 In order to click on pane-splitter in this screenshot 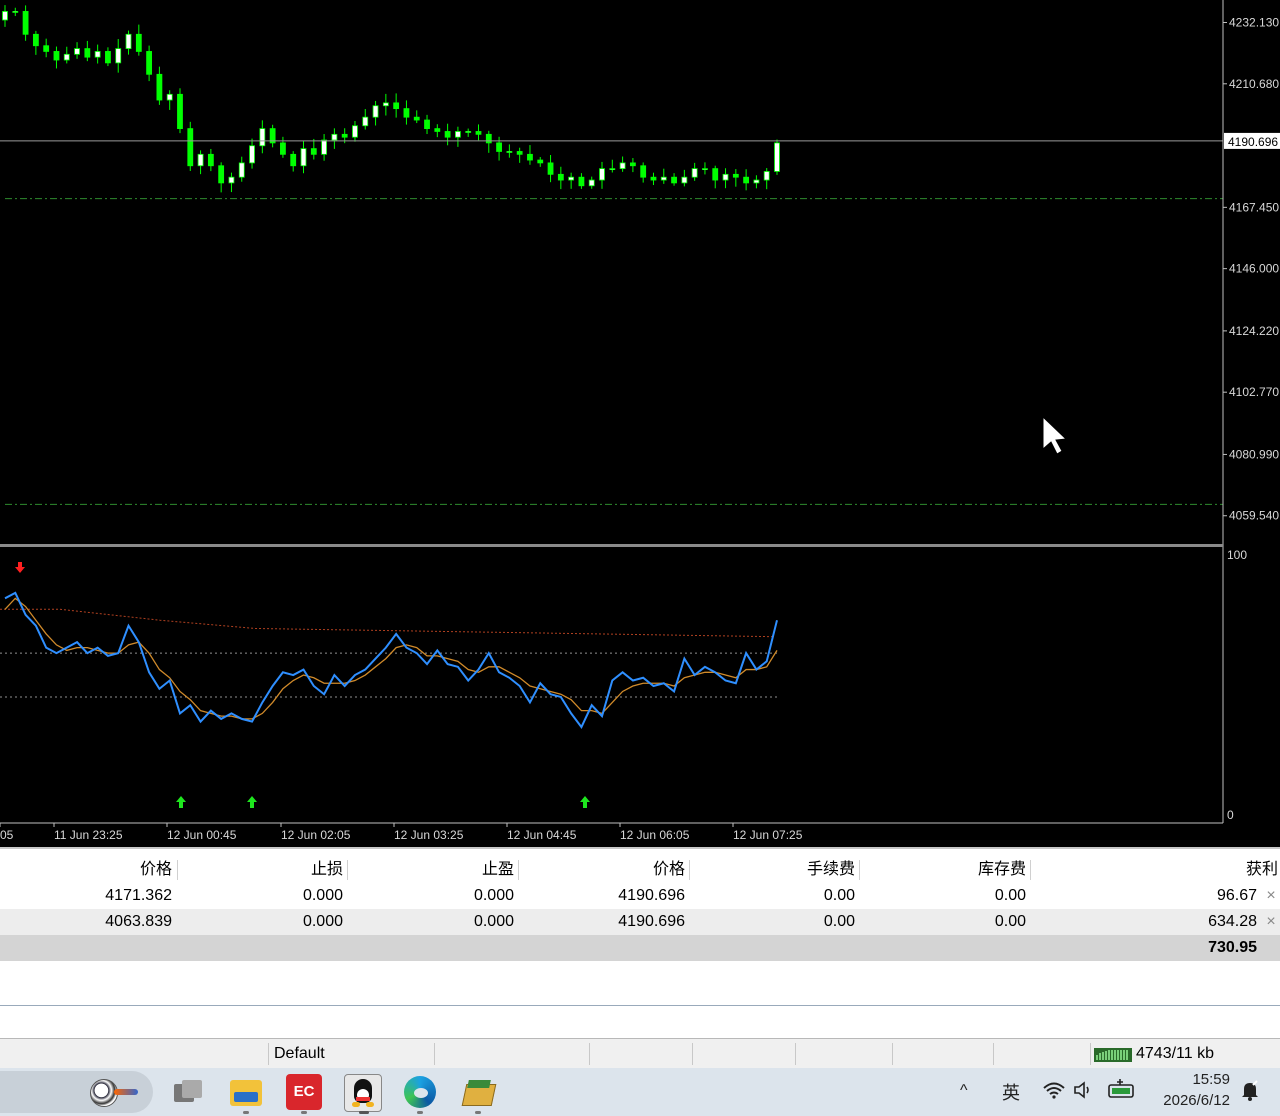, I will do `click(611, 545)`.